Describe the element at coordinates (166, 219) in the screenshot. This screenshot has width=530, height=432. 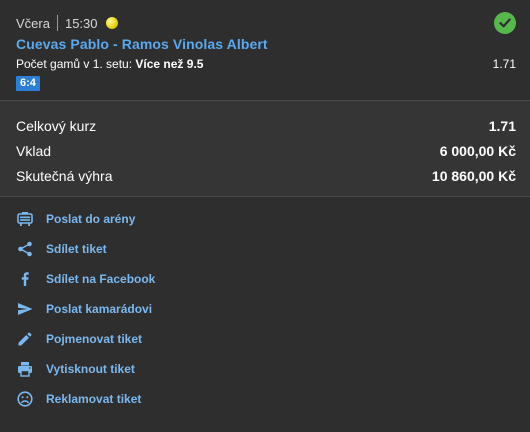
I see `send-to-arena-button: Poslat do arény` at that location.